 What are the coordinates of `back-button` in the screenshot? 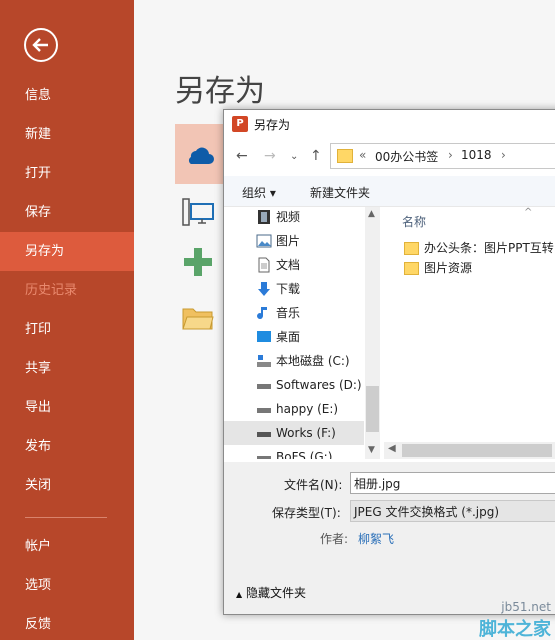 It's located at (41, 45).